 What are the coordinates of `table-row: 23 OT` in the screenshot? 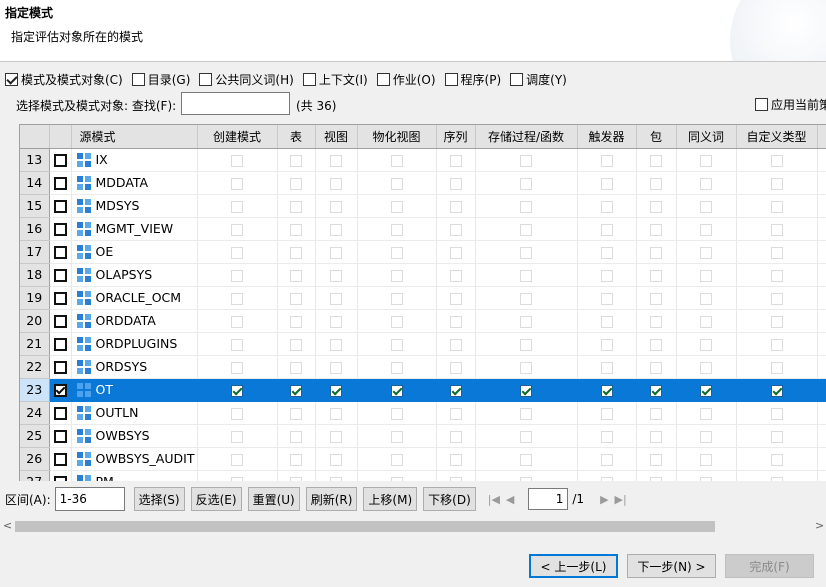 It's located at (423, 390).